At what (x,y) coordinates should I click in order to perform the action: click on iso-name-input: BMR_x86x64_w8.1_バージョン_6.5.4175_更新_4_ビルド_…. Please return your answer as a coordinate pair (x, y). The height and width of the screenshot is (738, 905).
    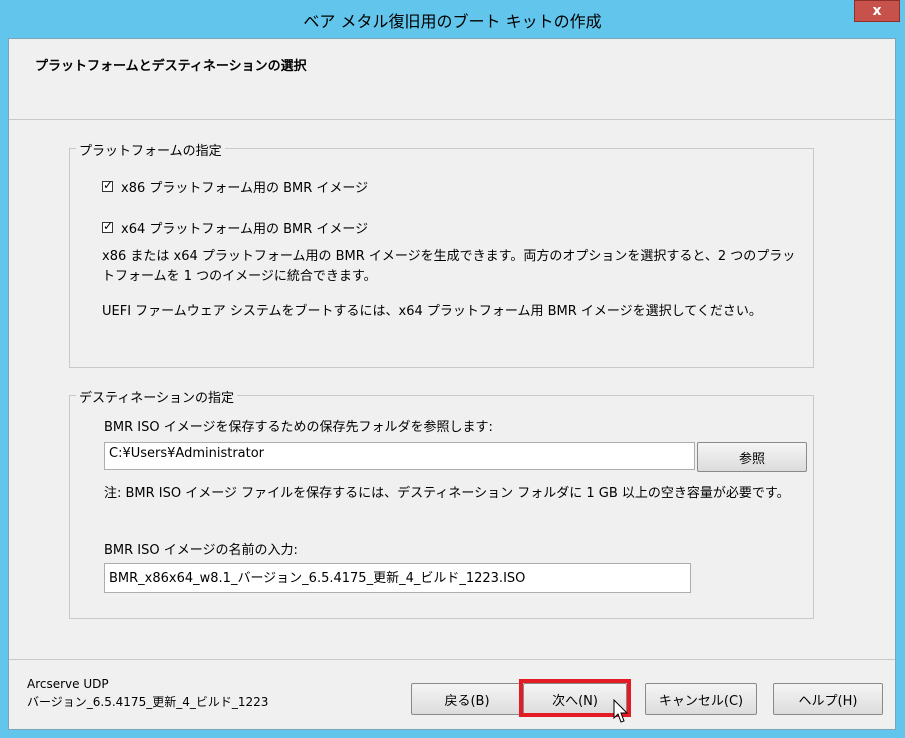
    Looking at the image, I should click on (397, 578).